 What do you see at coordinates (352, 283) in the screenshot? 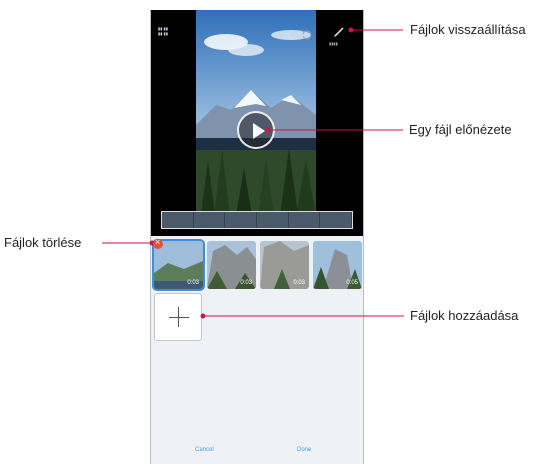
I see `clip-duration: 0:05` at bounding box center [352, 283].